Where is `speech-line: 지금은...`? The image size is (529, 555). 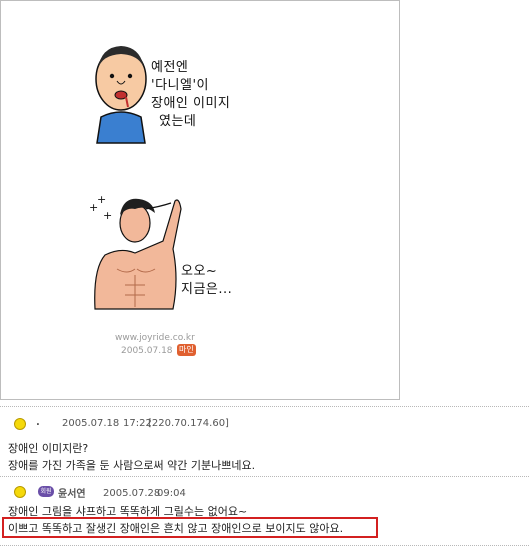
speech-line: 지금은... is located at coordinates (207, 289).